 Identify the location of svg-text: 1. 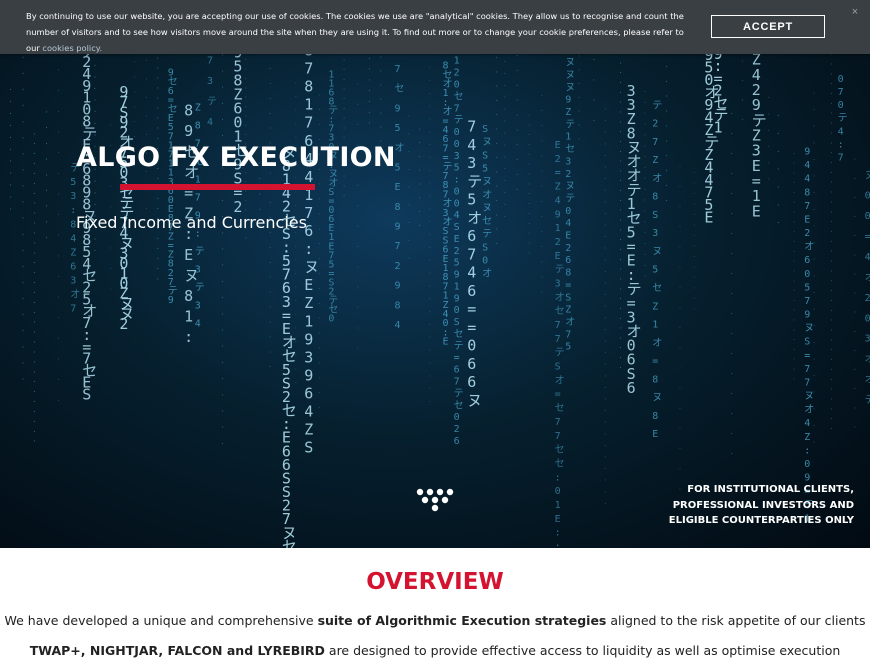
(558, 505).